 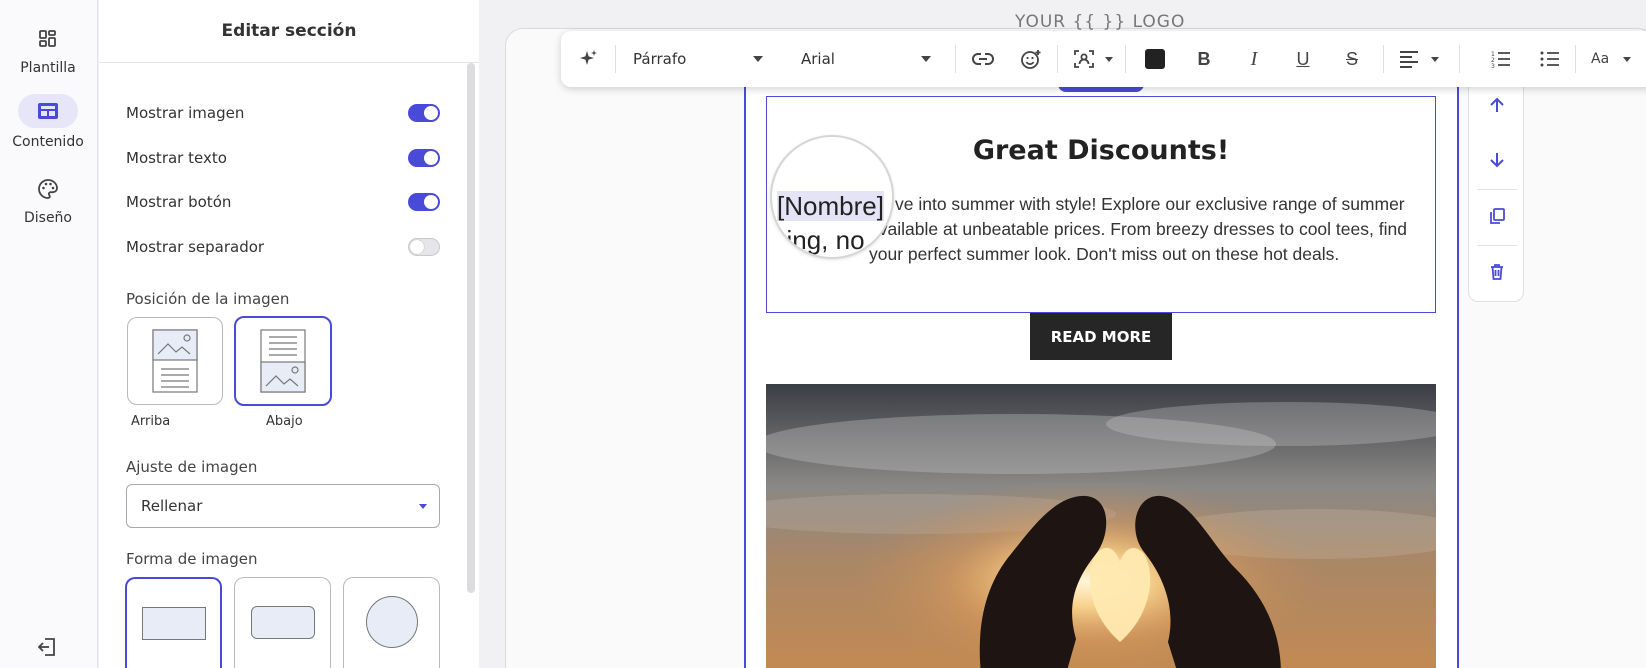 I want to click on read-more-button: READ MORE, so click(x=1101, y=336).